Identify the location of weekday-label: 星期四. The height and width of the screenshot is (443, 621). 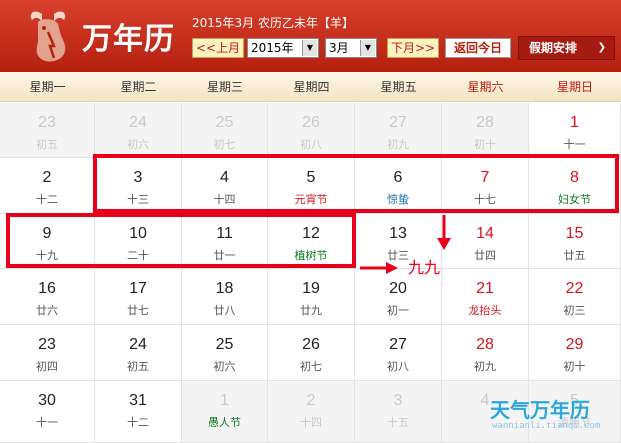
(311, 87).